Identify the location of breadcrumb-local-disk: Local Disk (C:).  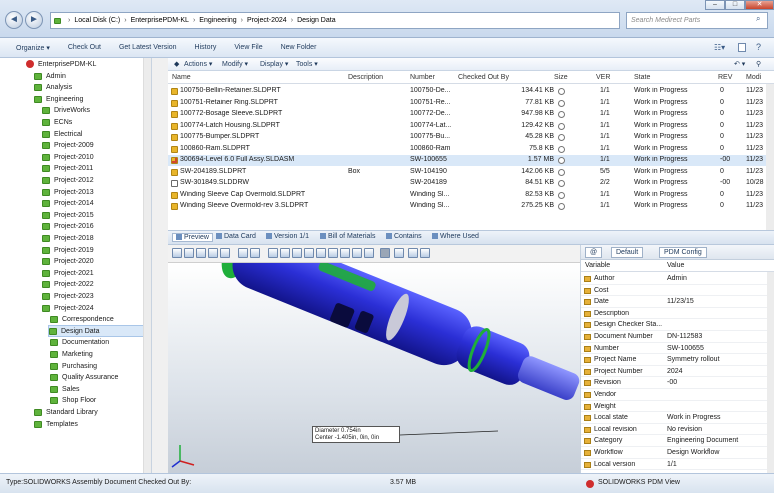
(97, 20).